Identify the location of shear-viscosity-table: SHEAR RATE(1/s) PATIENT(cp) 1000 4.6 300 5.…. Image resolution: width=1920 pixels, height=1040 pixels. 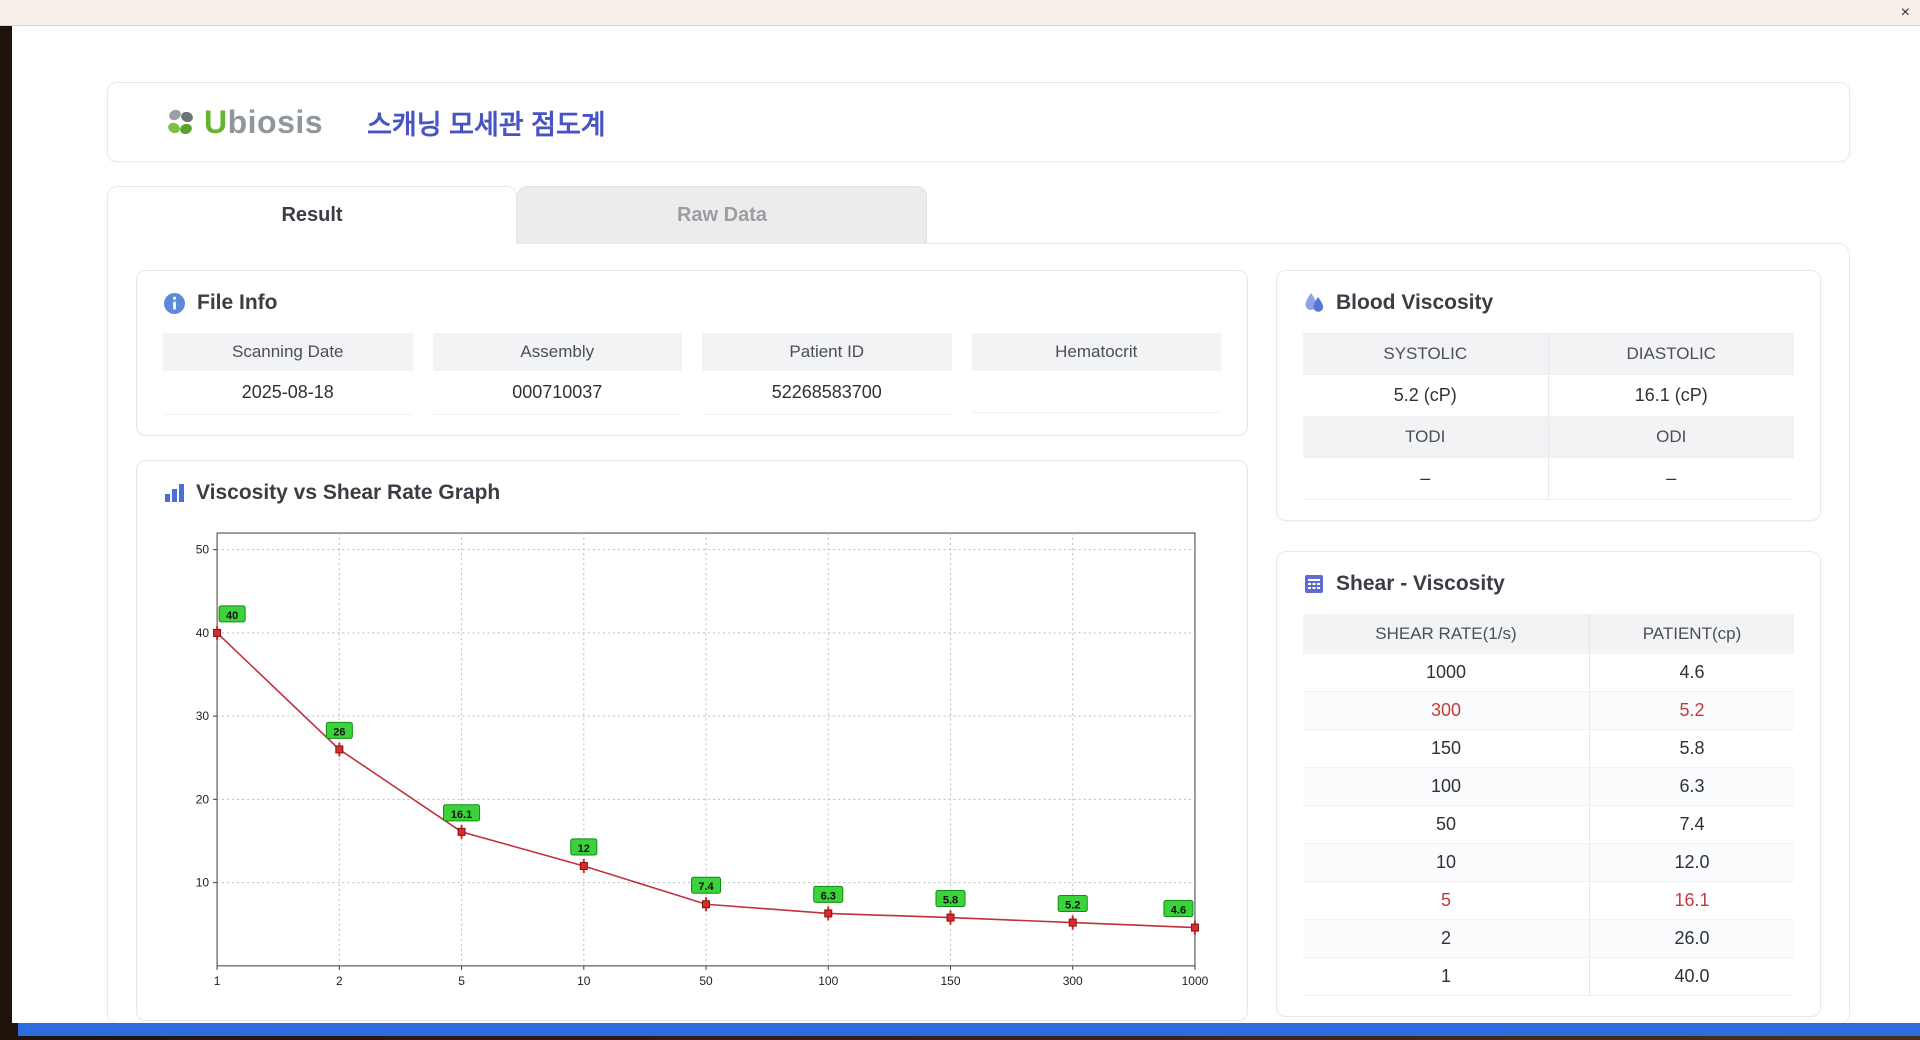
(1548, 805).